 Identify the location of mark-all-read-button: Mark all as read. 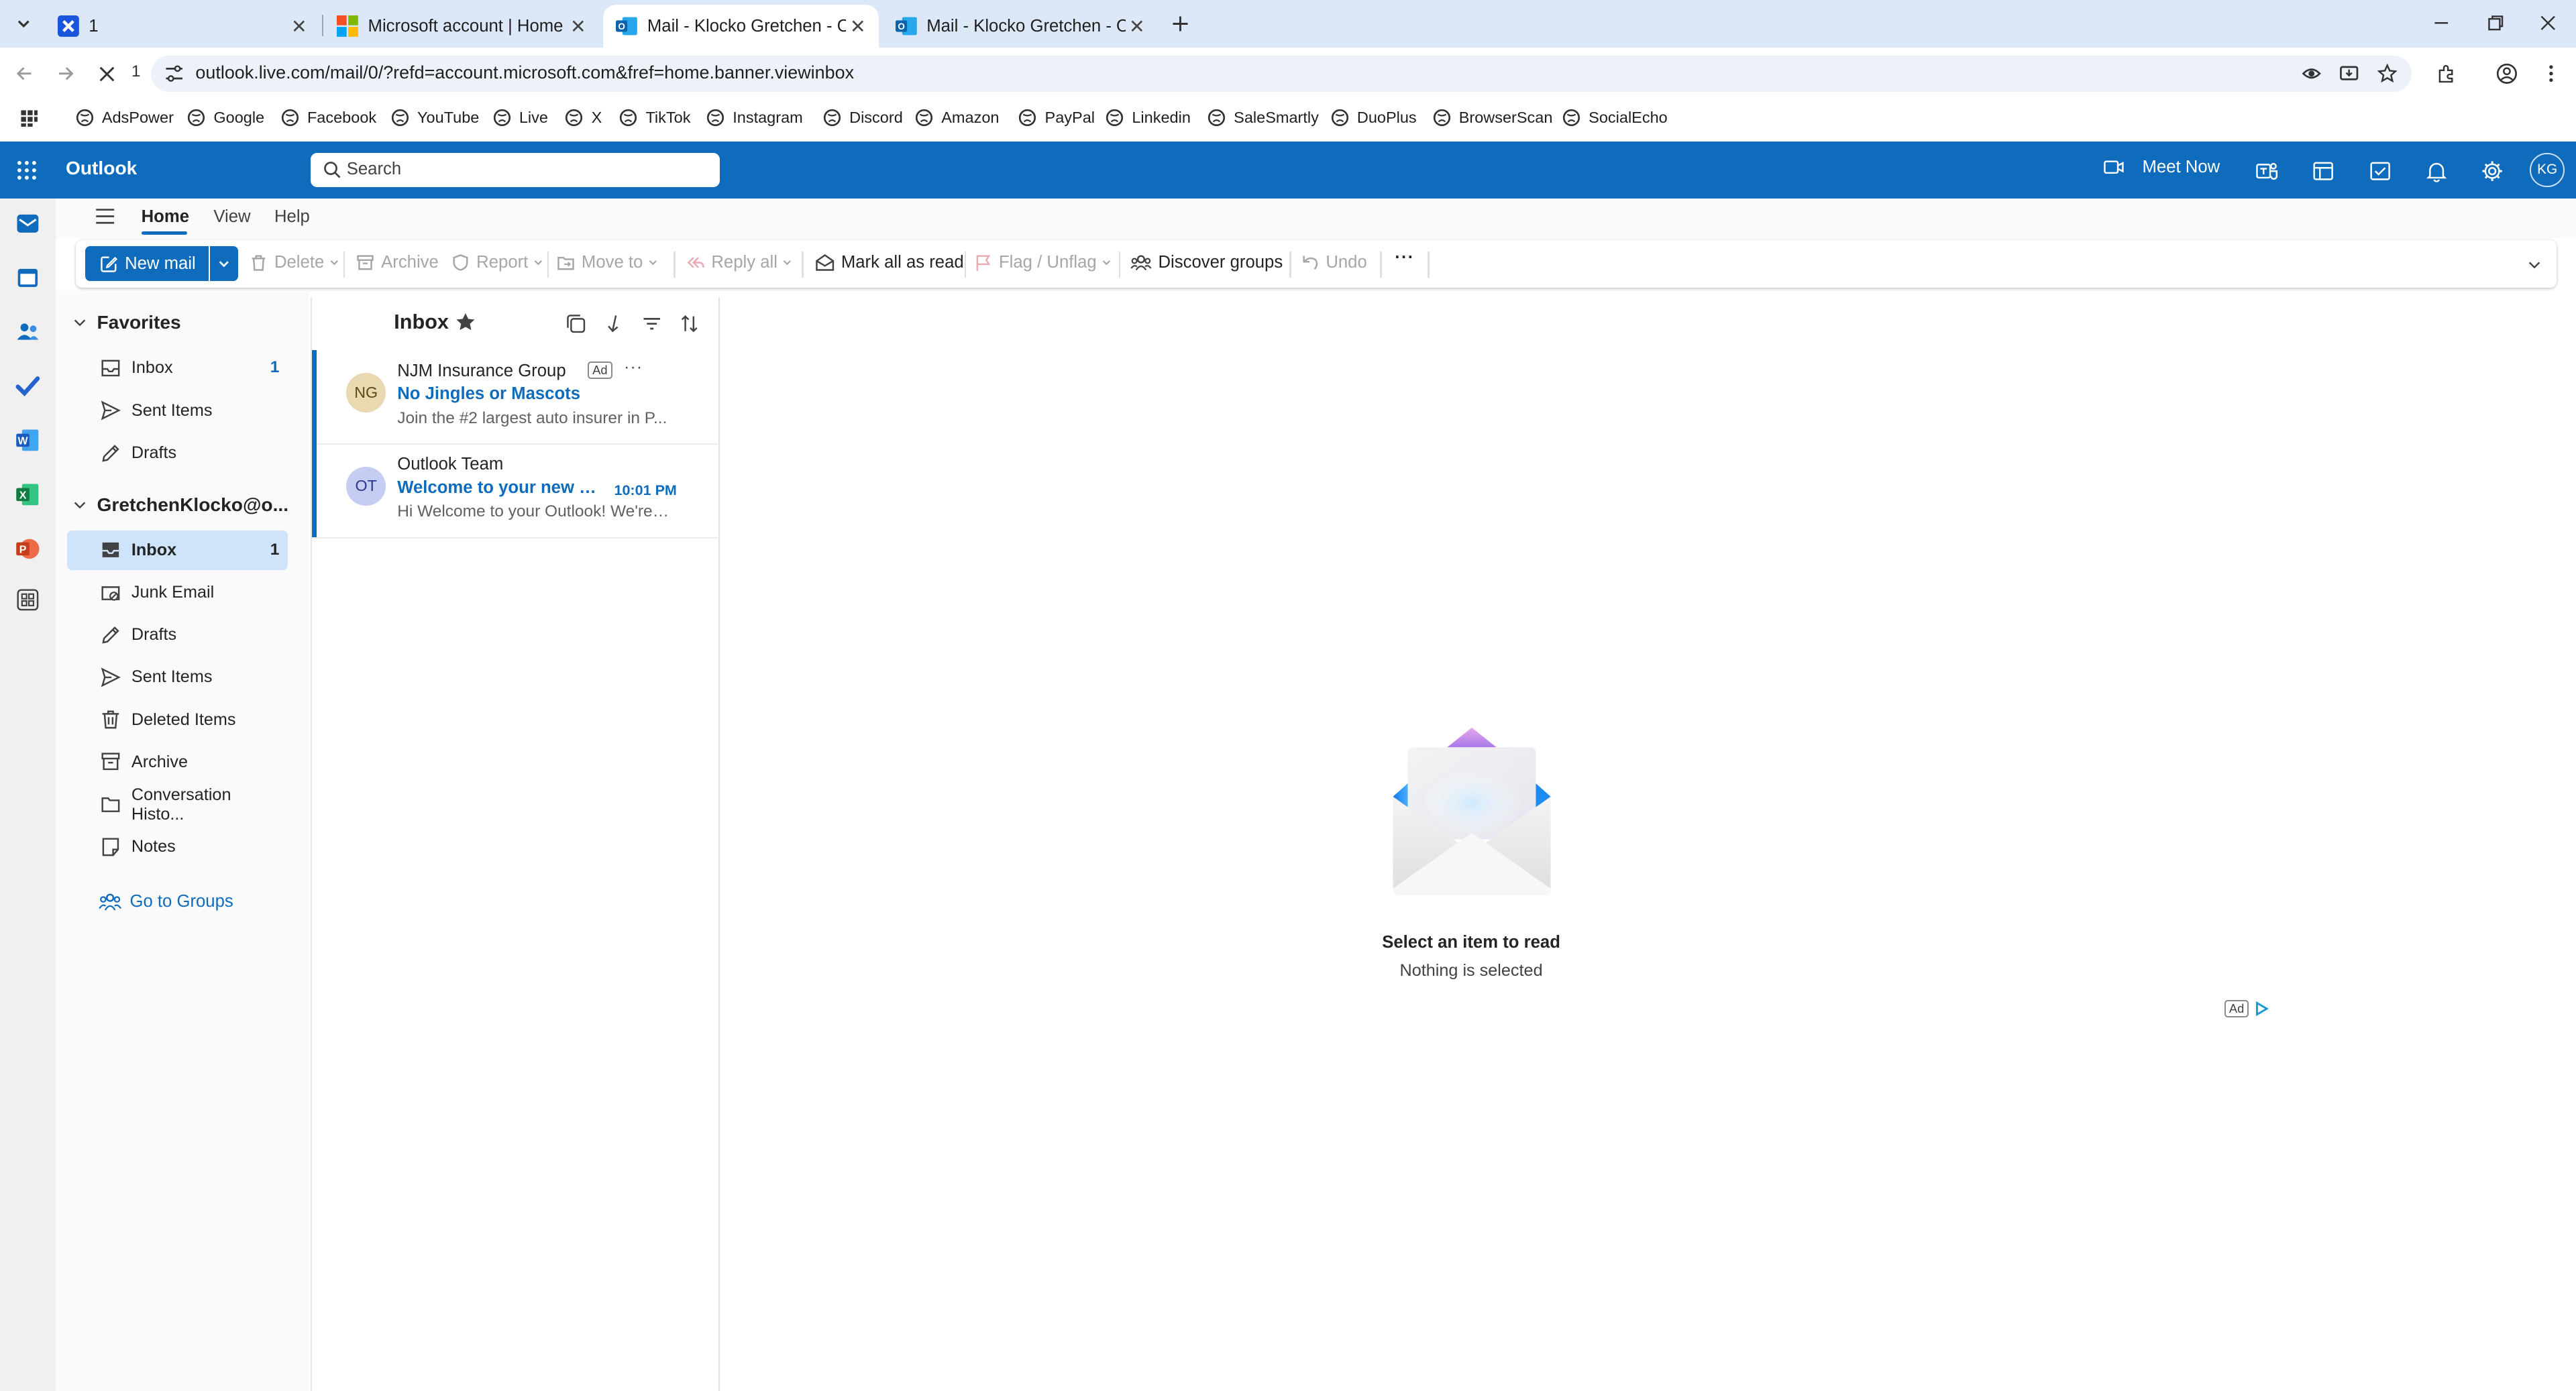
(889, 263).